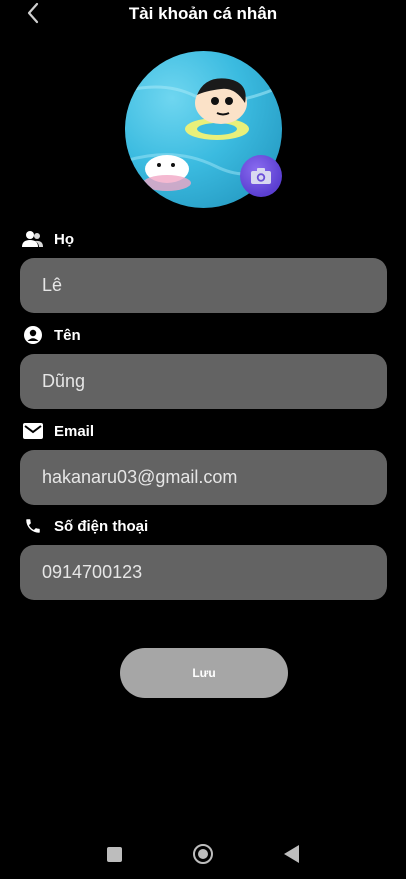 The image size is (406, 879). Describe the element at coordinates (203, 572) in the screenshot. I see `phone-input: 0914700123` at that location.